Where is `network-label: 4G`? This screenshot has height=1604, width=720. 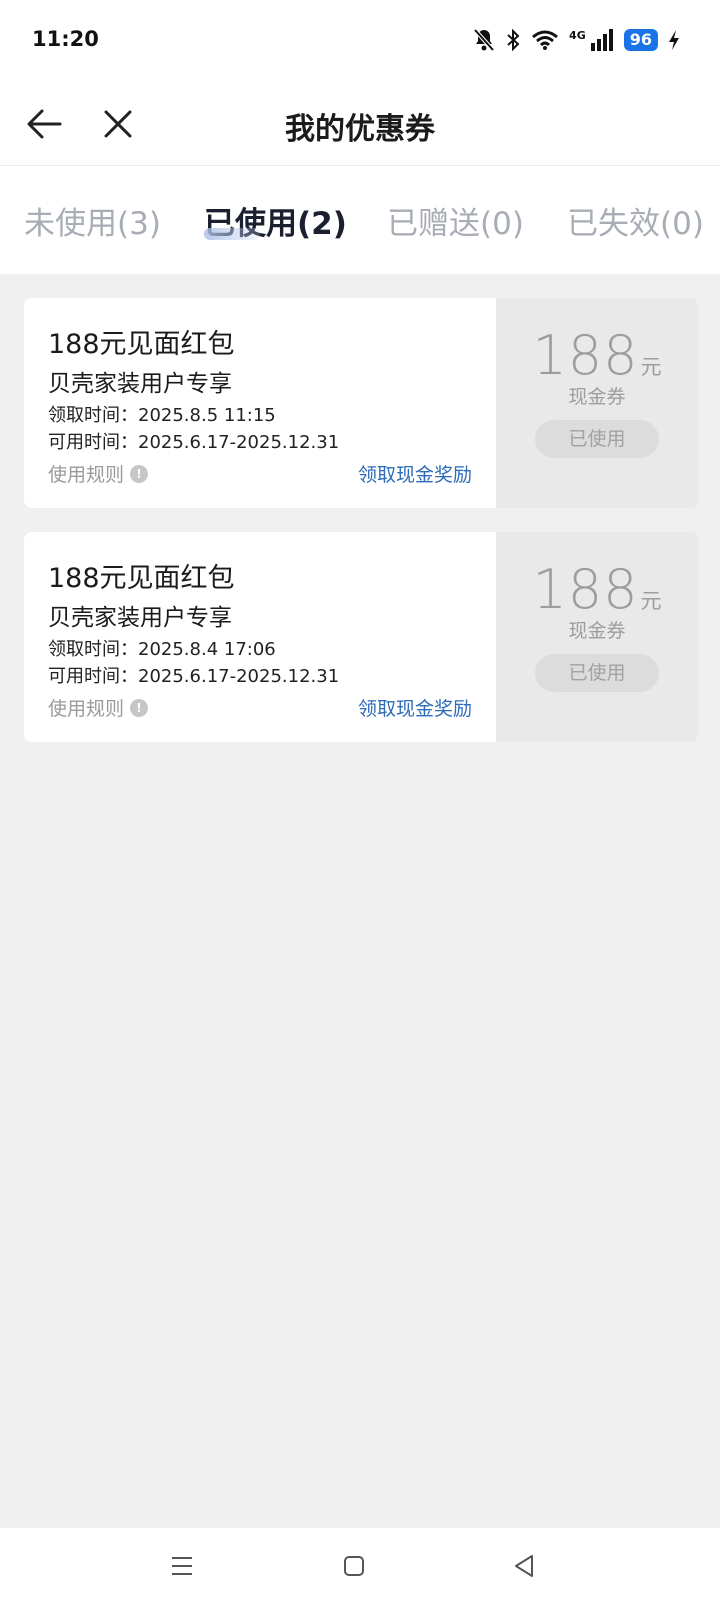
network-label: 4G is located at coordinates (577, 35).